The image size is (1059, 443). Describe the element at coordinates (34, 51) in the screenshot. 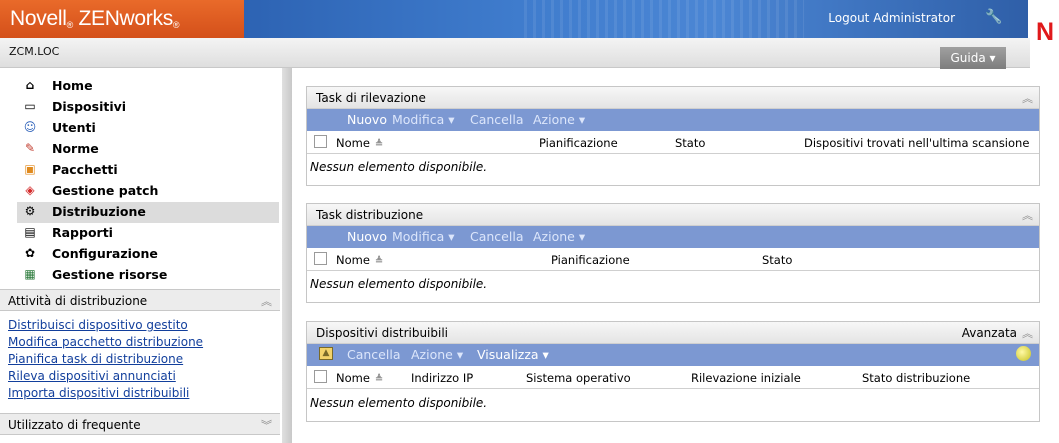

I see `management-zone-label: ZCM.LOC` at that location.